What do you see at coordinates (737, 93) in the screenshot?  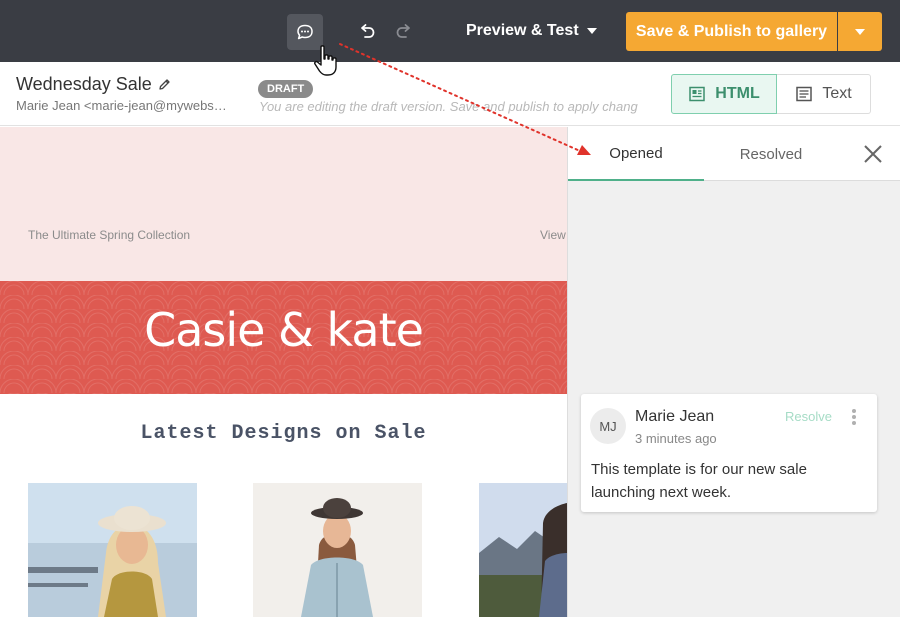 I see `html-view-label: HTML` at bounding box center [737, 93].